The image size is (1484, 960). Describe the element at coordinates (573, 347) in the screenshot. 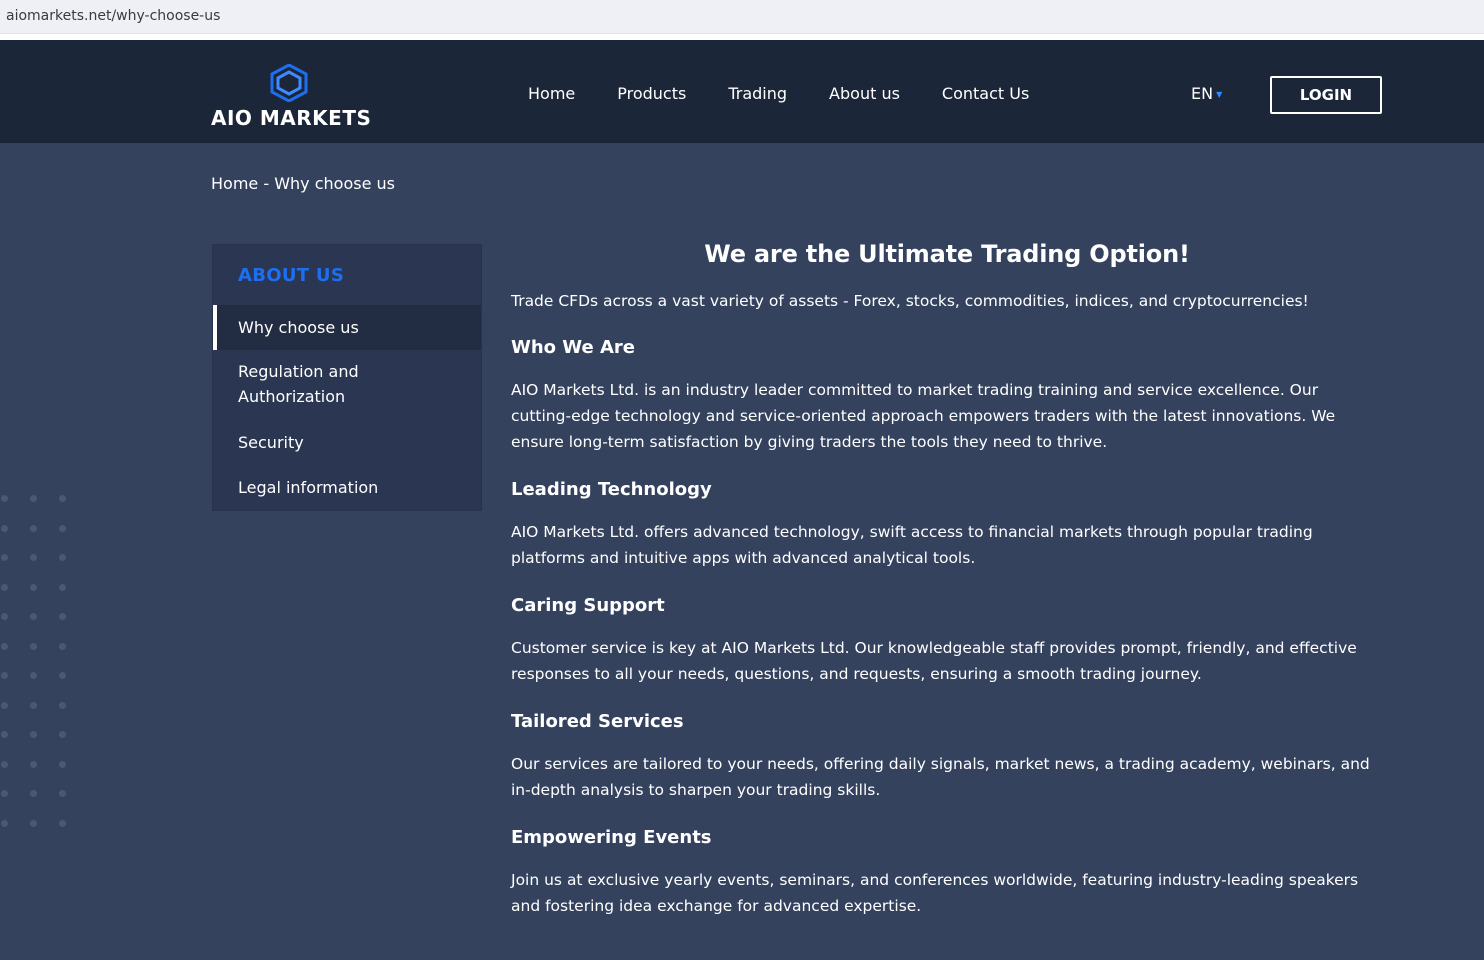

I see `section-heading: Who We Are` at that location.